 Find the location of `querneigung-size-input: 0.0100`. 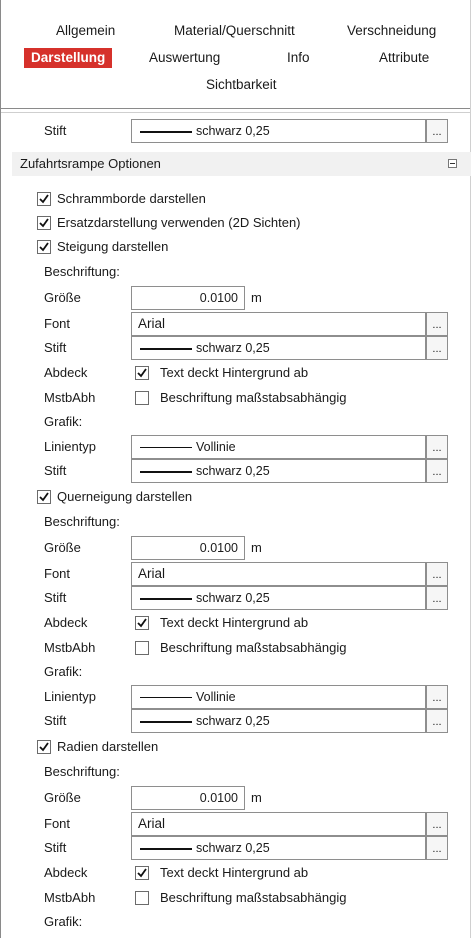

querneigung-size-input: 0.0100 is located at coordinates (188, 548).